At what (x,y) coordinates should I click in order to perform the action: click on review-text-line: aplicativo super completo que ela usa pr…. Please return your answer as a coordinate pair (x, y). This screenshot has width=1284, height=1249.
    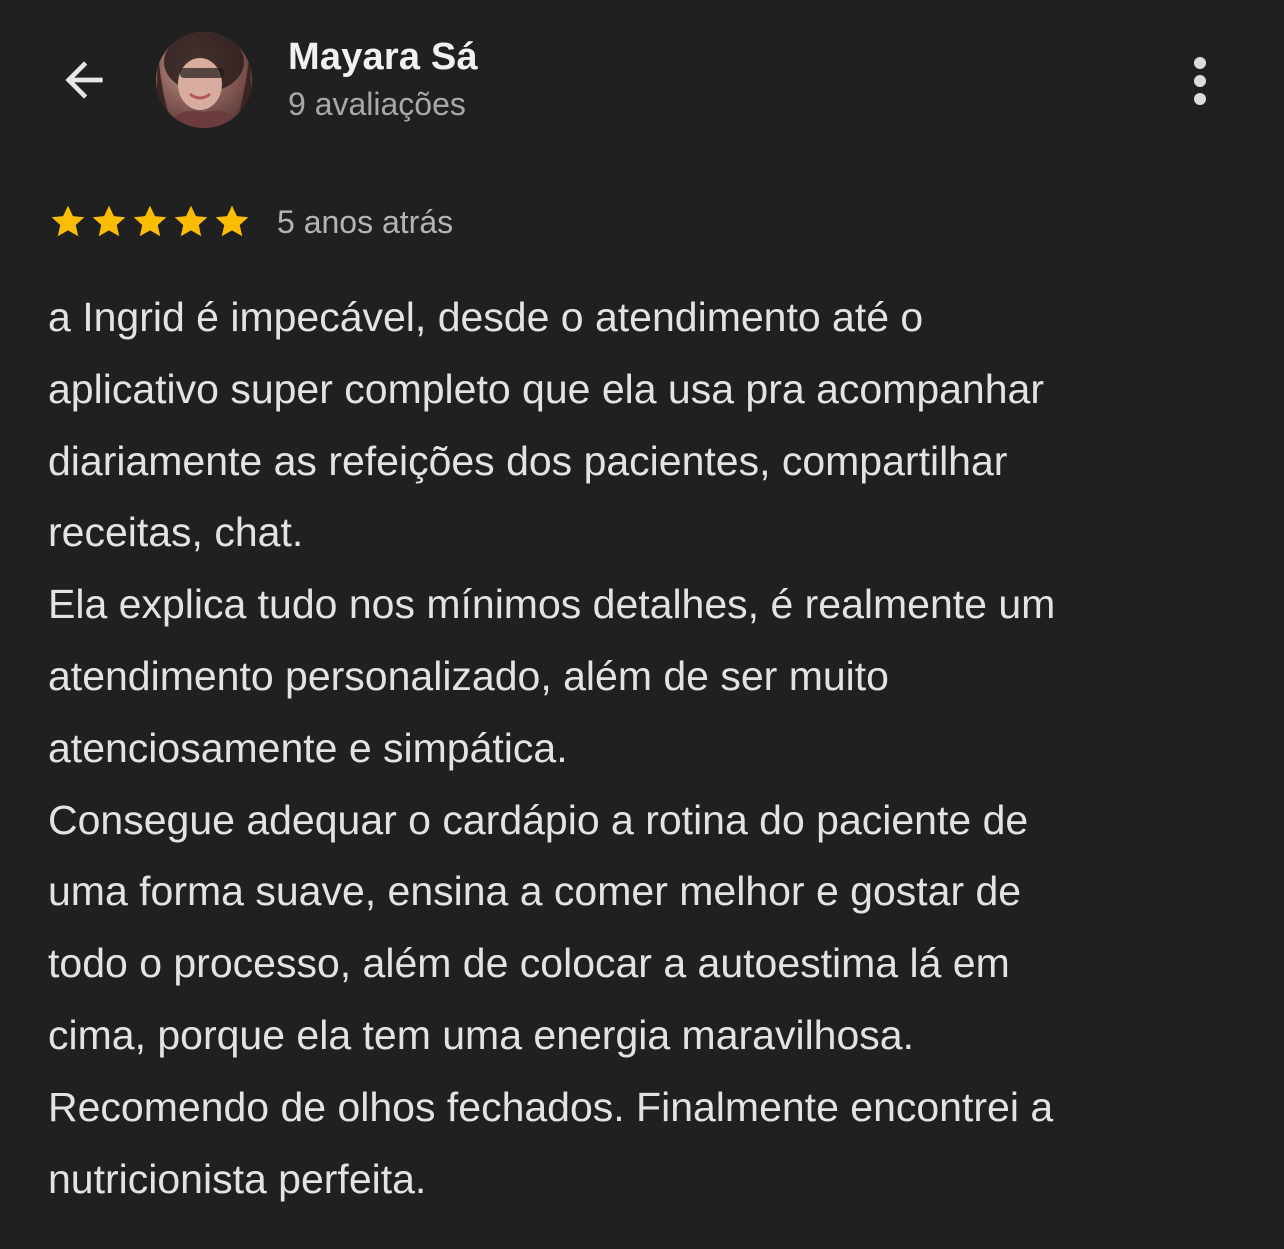
    Looking at the image, I should click on (546, 388).